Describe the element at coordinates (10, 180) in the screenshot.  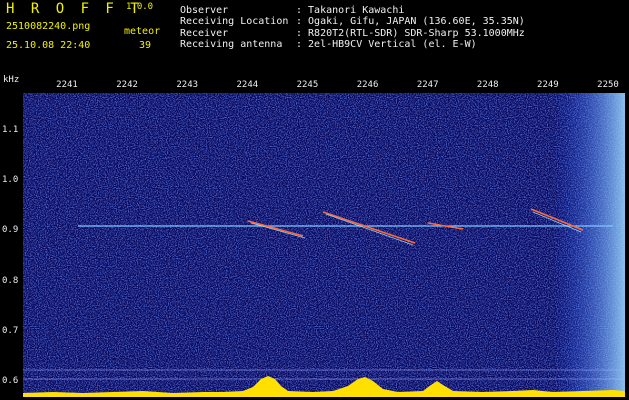
I see `frequency-tick-label: 1.0` at that location.